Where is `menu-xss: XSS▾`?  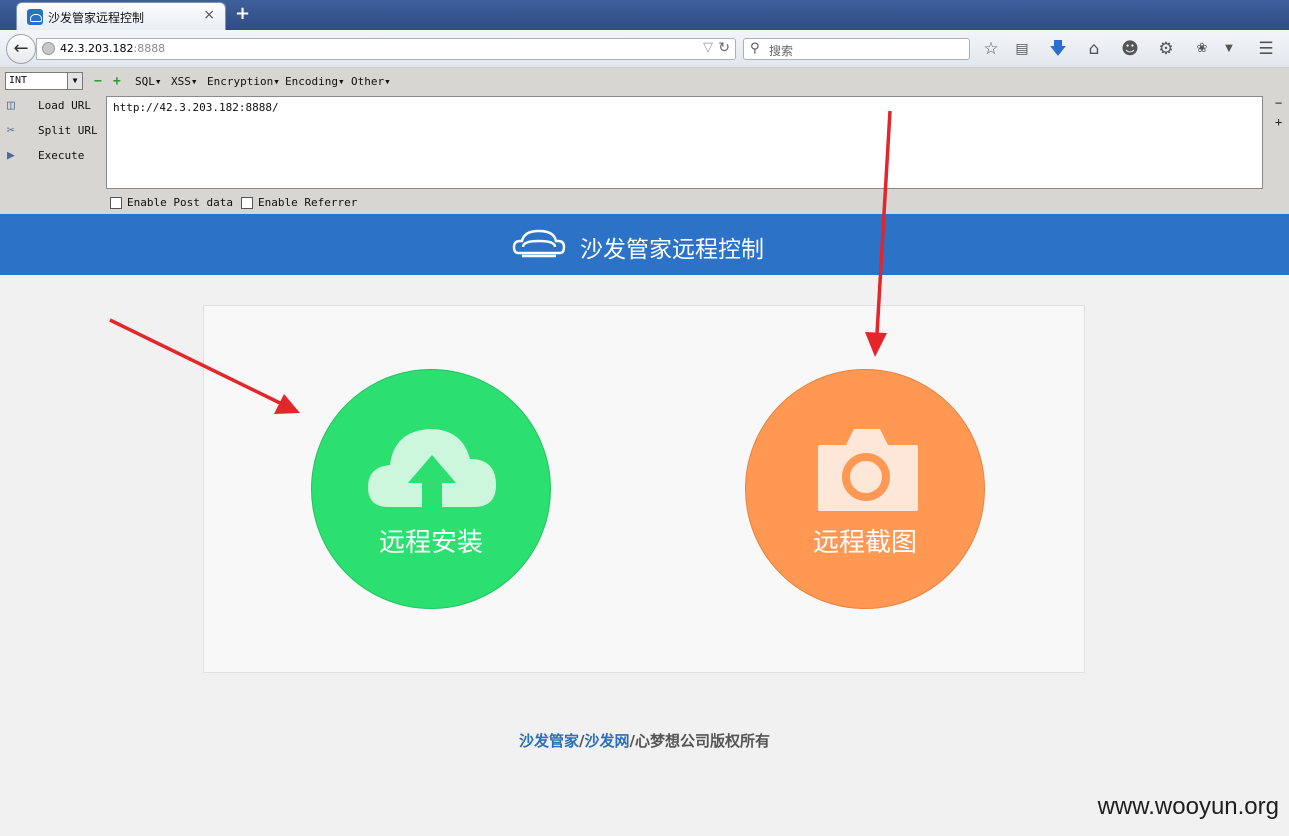
menu-xss: XSS▾ is located at coordinates (184, 81).